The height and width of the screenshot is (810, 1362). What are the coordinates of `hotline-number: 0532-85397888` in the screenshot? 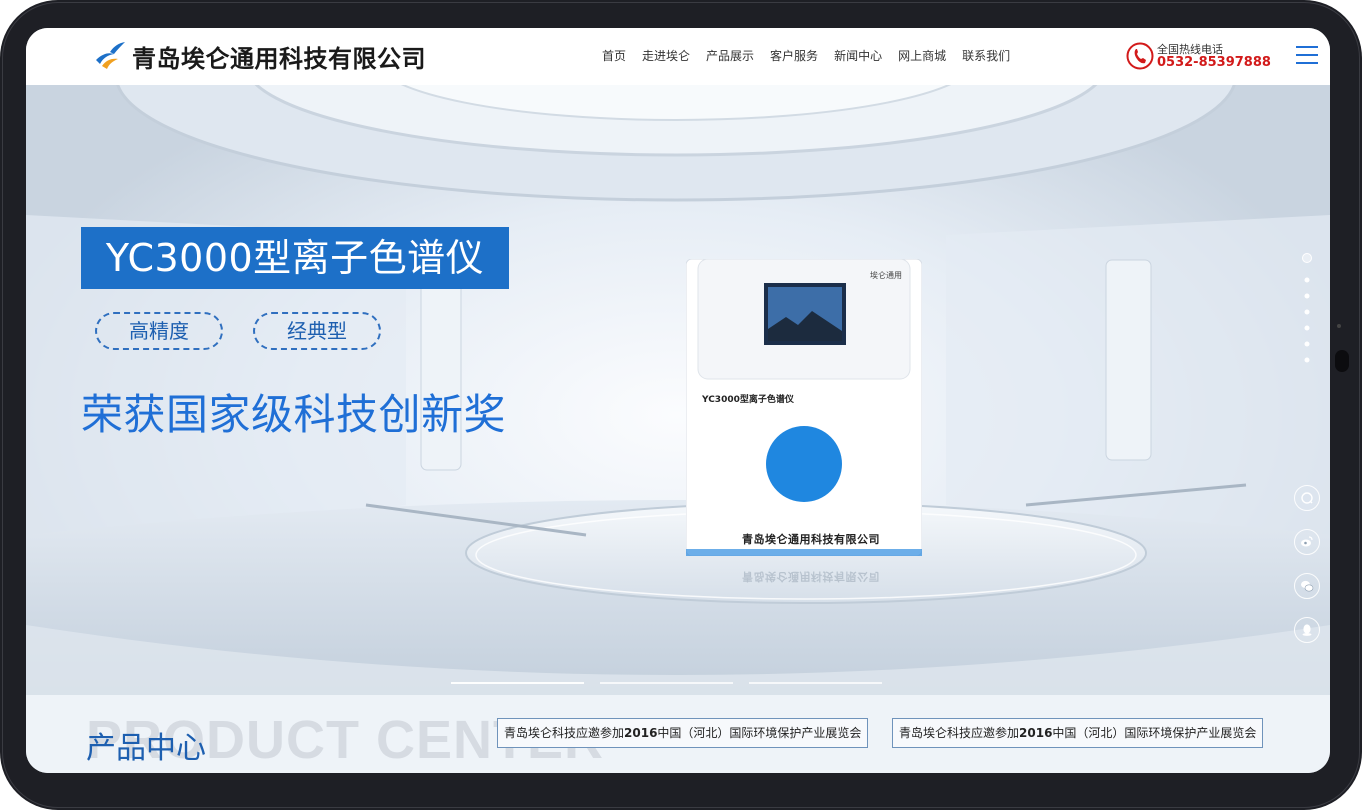 It's located at (1214, 62).